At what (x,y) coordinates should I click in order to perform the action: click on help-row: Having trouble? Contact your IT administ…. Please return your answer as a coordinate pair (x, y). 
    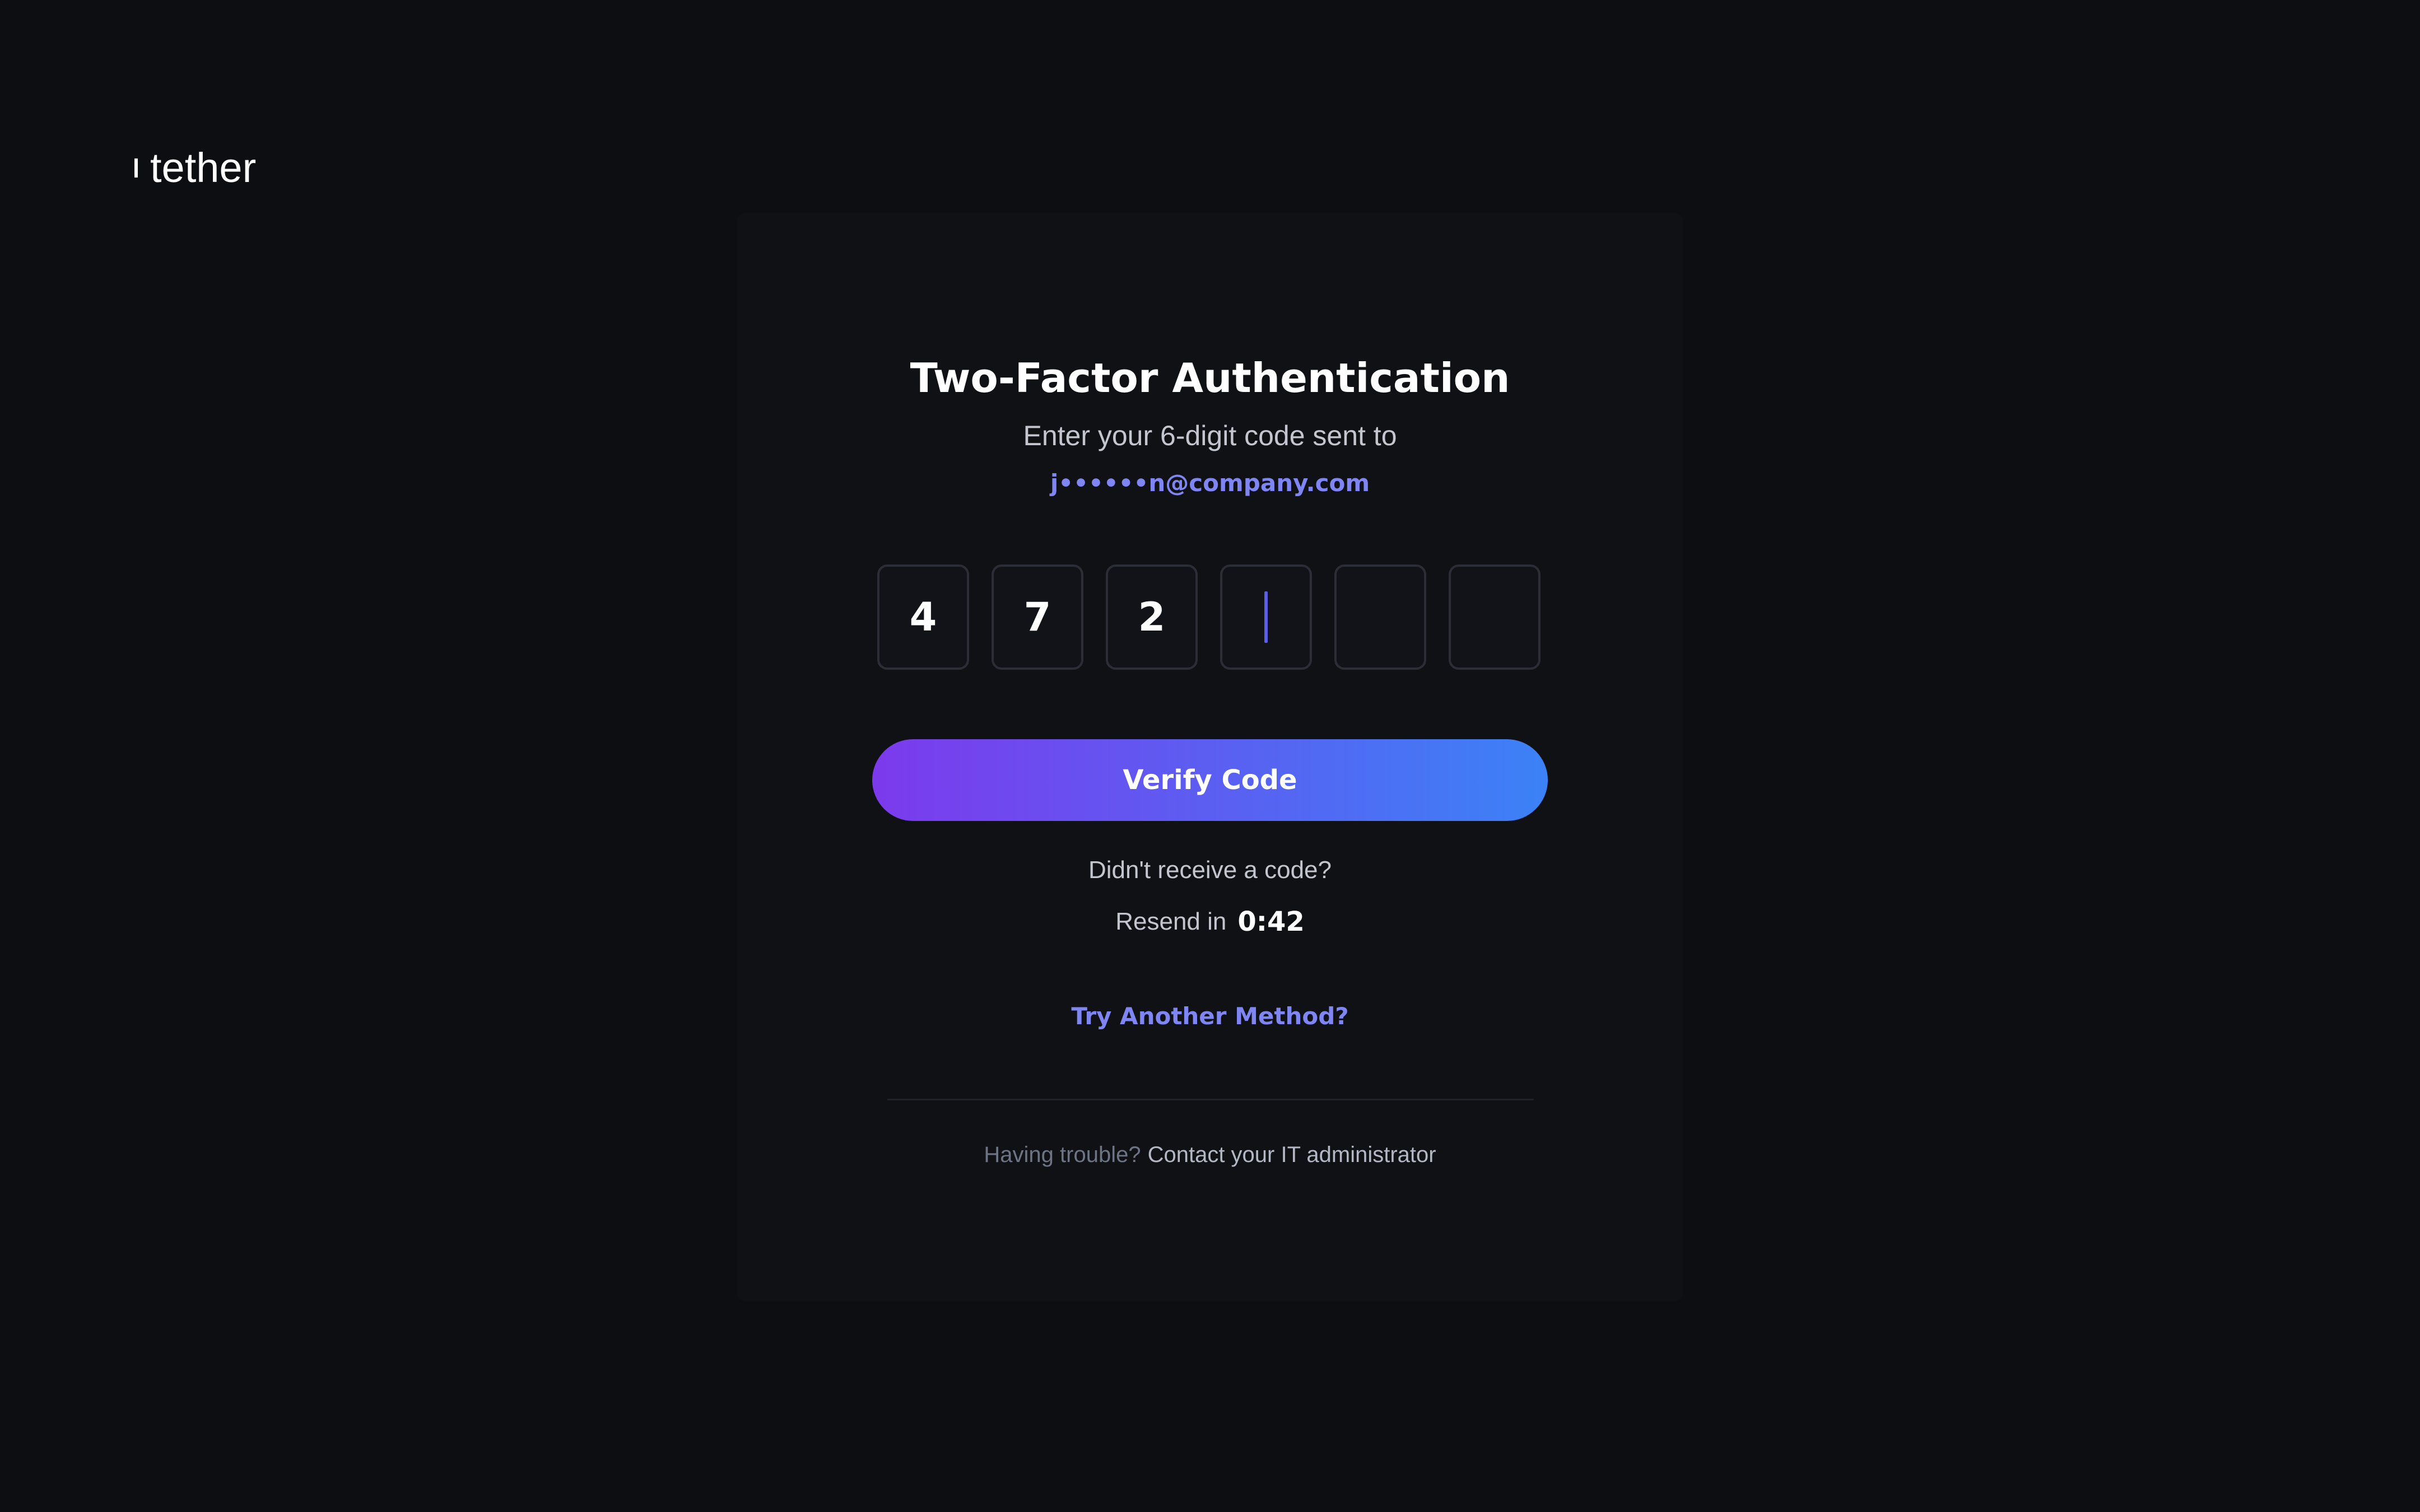
    Looking at the image, I should click on (1210, 1155).